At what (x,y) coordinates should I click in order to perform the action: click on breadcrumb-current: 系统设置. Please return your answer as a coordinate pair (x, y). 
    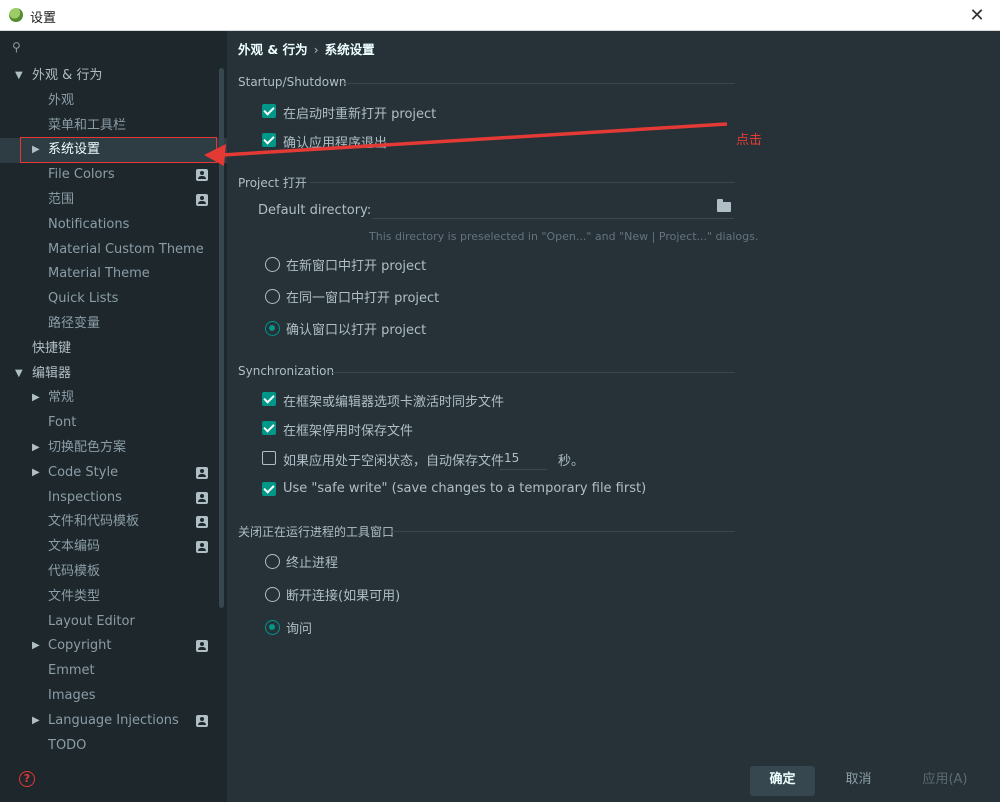
    Looking at the image, I should click on (349, 49).